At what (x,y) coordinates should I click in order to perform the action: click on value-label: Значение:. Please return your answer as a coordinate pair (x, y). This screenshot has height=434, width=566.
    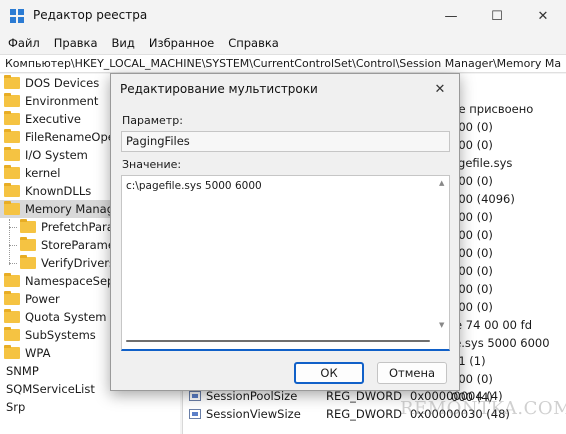
    Looking at the image, I should click on (152, 164).